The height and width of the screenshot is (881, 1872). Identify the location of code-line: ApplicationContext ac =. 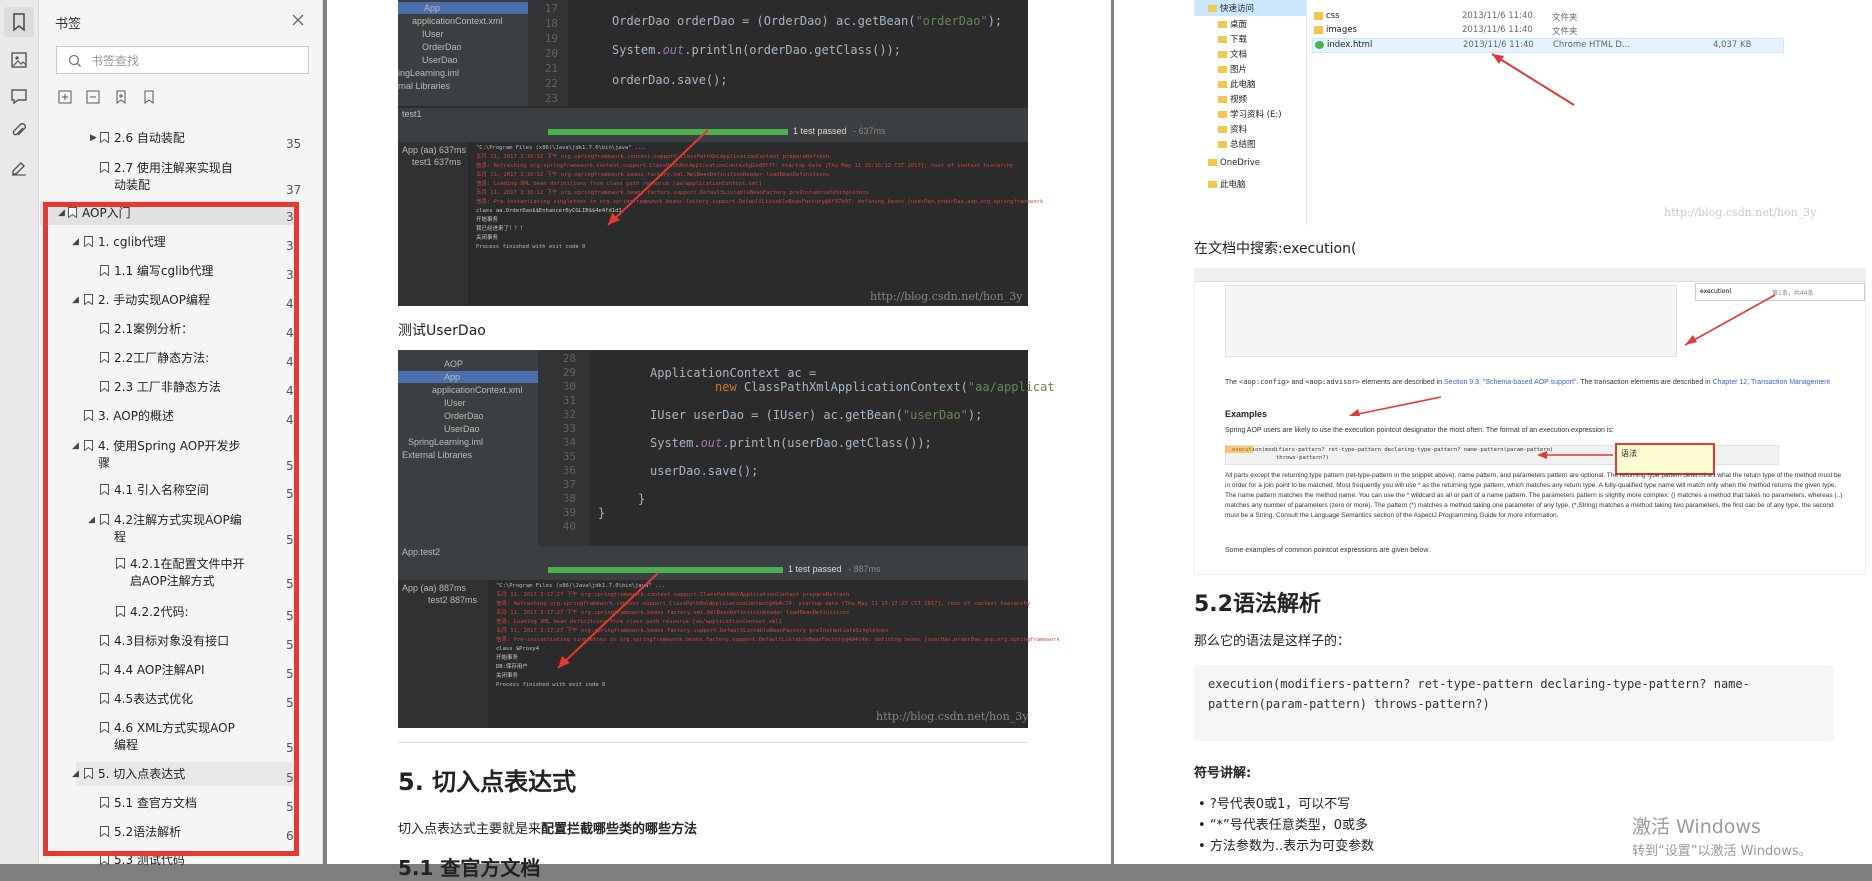
(733, 373).